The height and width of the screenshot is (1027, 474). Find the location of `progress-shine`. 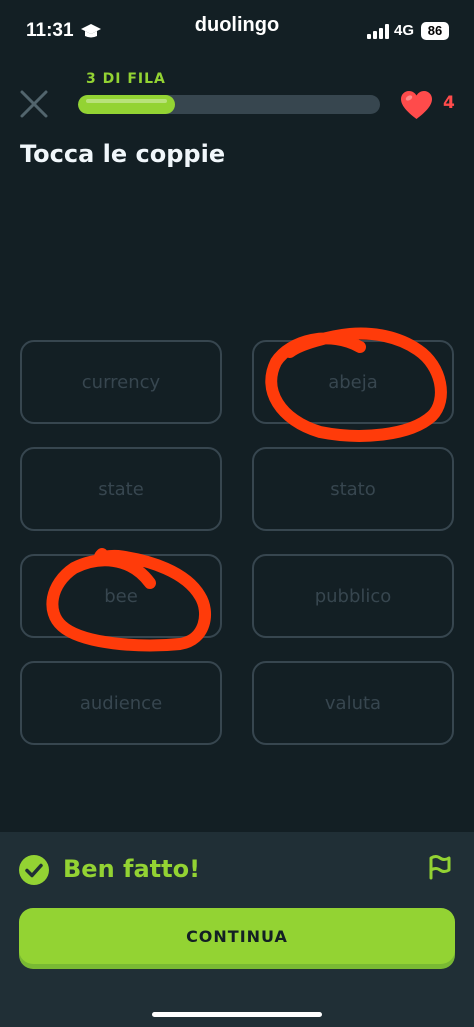

progress-shine is located at coordinates (126, 101).